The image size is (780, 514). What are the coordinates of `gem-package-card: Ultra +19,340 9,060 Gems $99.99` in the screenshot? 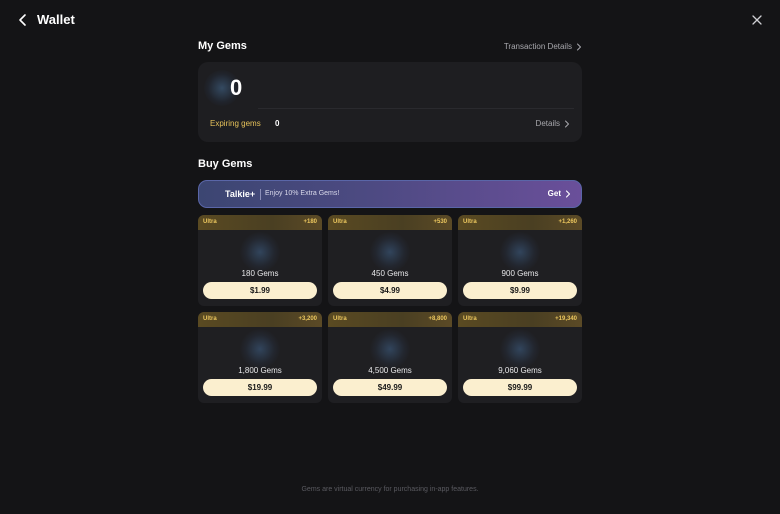 It's located at (520, 357).